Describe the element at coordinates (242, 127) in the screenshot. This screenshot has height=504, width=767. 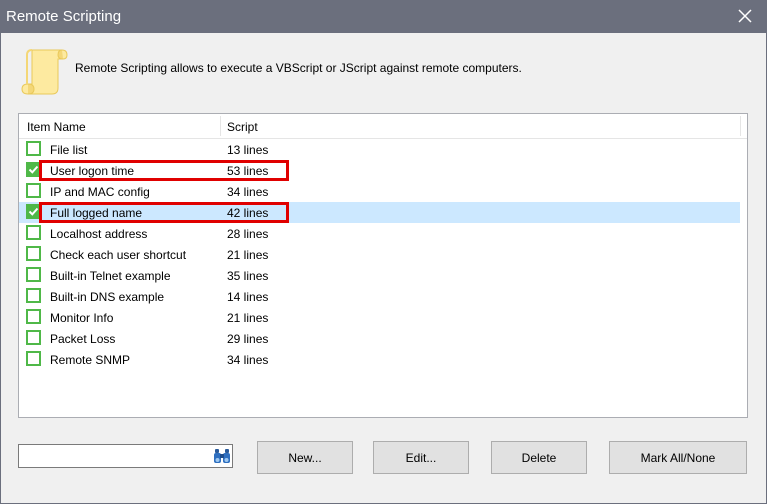
I see `column-header-script: Script` at that location.